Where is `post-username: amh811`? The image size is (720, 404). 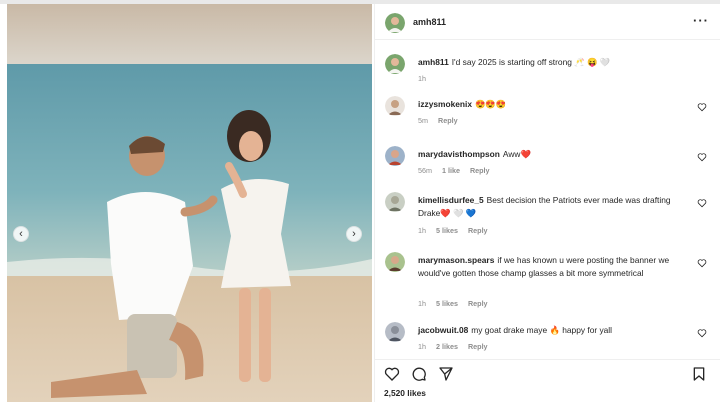
post-username: amh811 is located at coordinates (429, 22).